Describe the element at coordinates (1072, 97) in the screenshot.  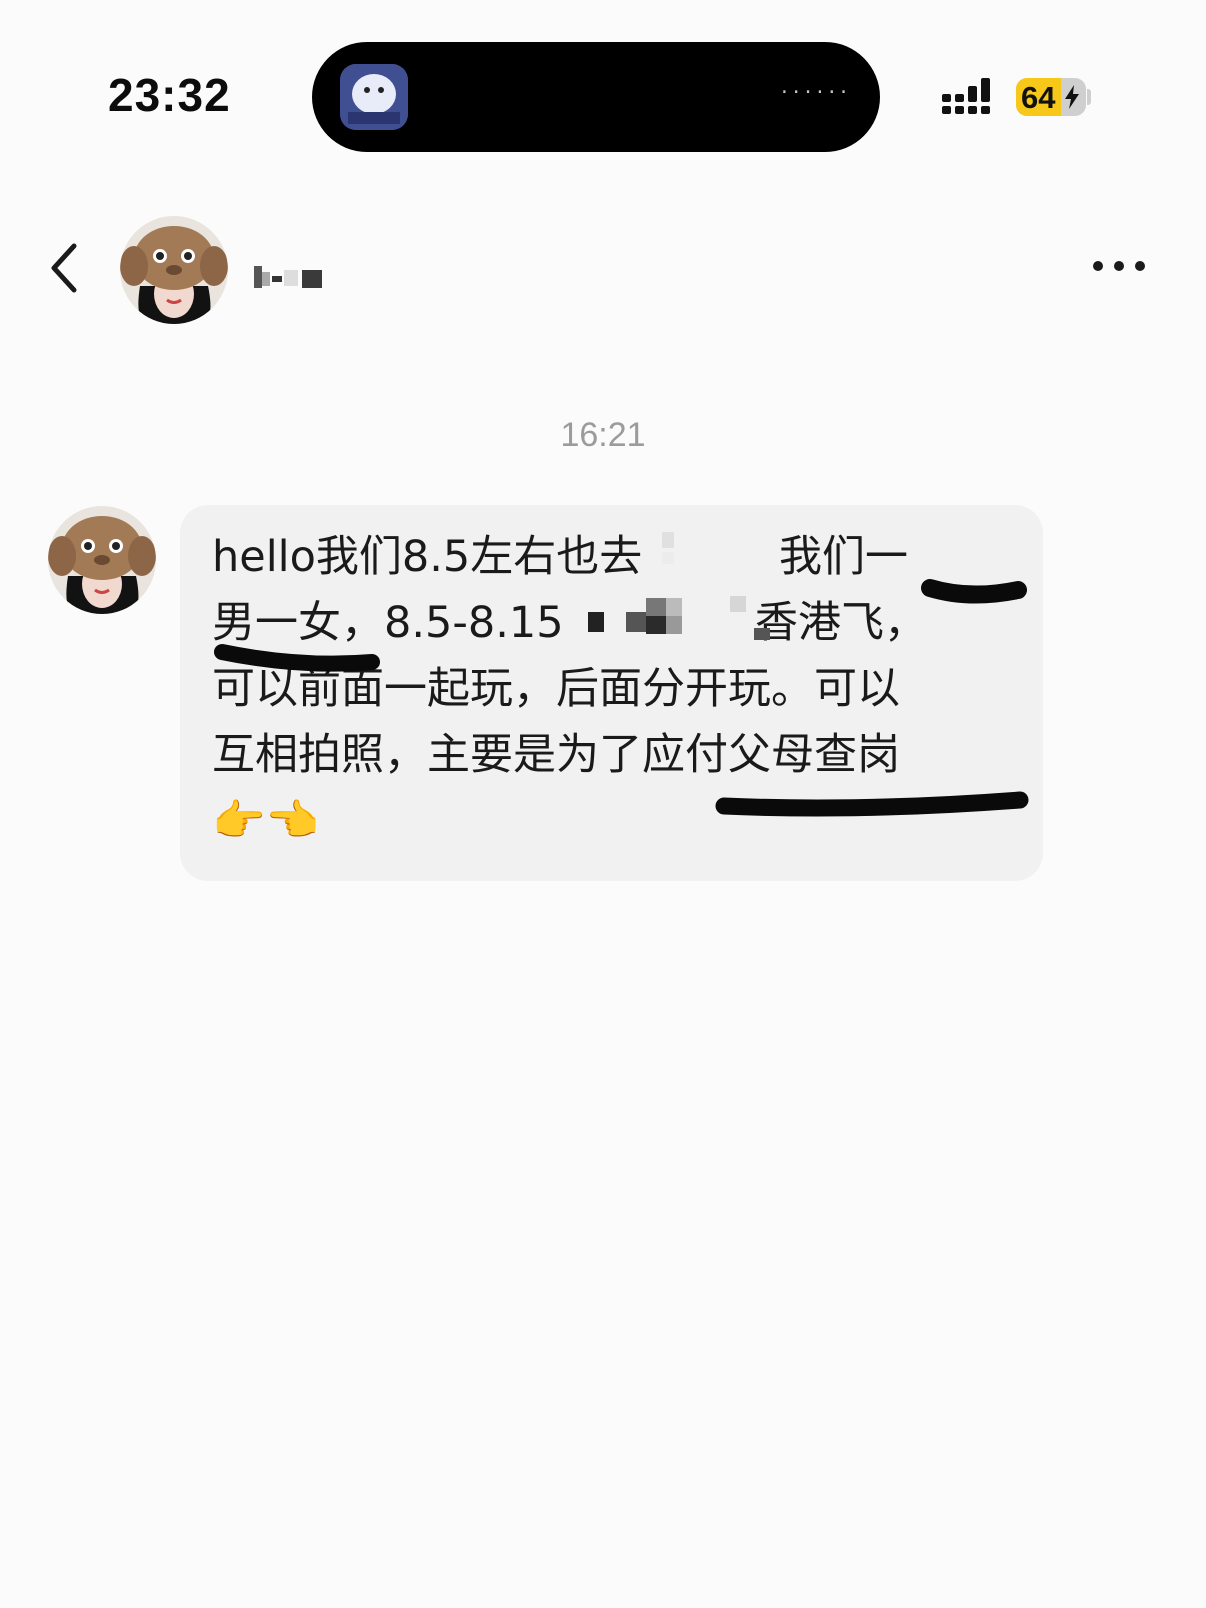
I see `charging-bolt-icon` at that location.